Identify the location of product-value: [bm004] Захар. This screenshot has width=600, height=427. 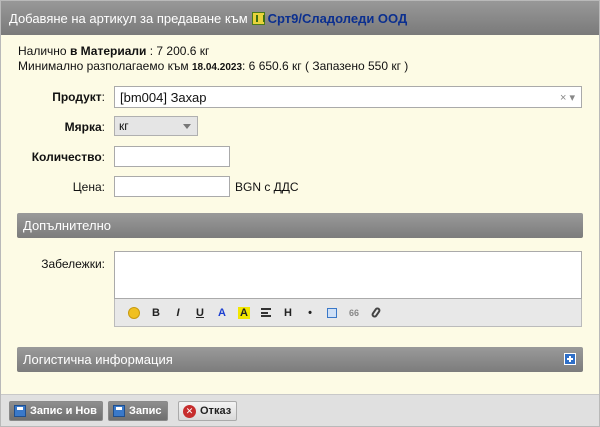
(163, 97).